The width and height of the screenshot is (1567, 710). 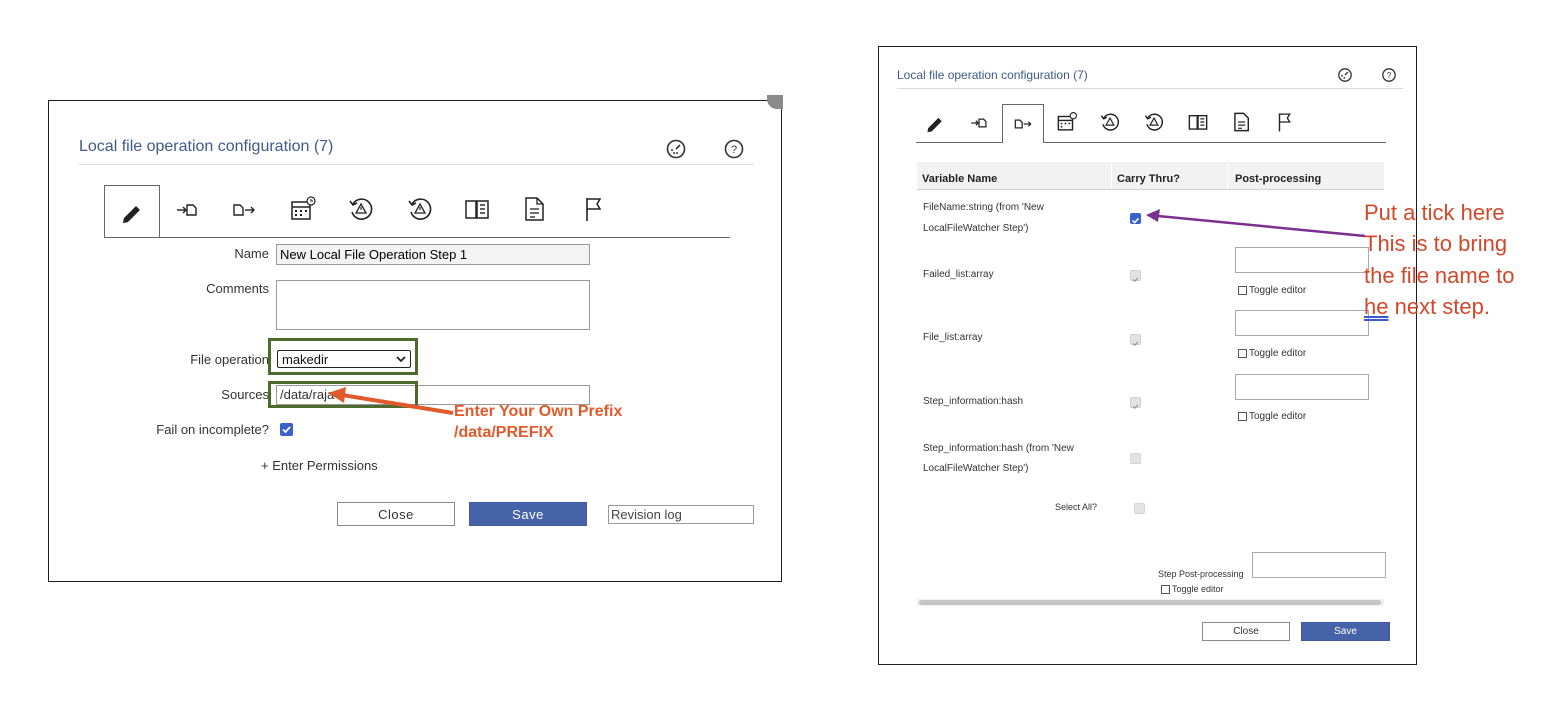 I want to click on schedule-icon, so click(x=303, y=208).